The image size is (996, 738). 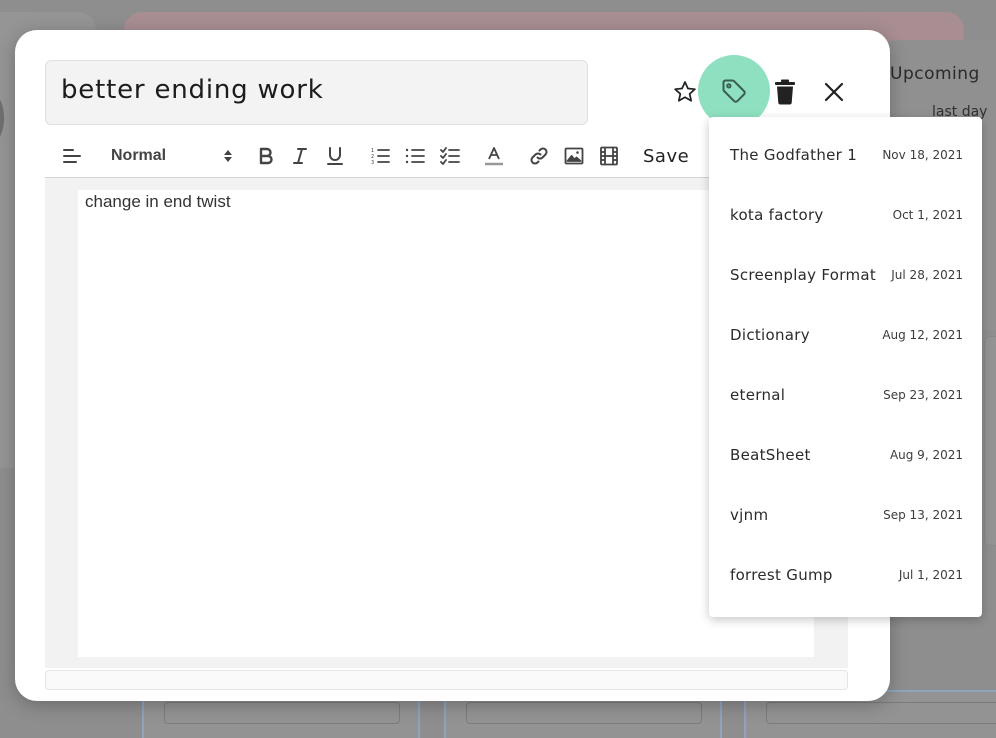 I want to click on checklist-icon, so click(x=450, y=156).